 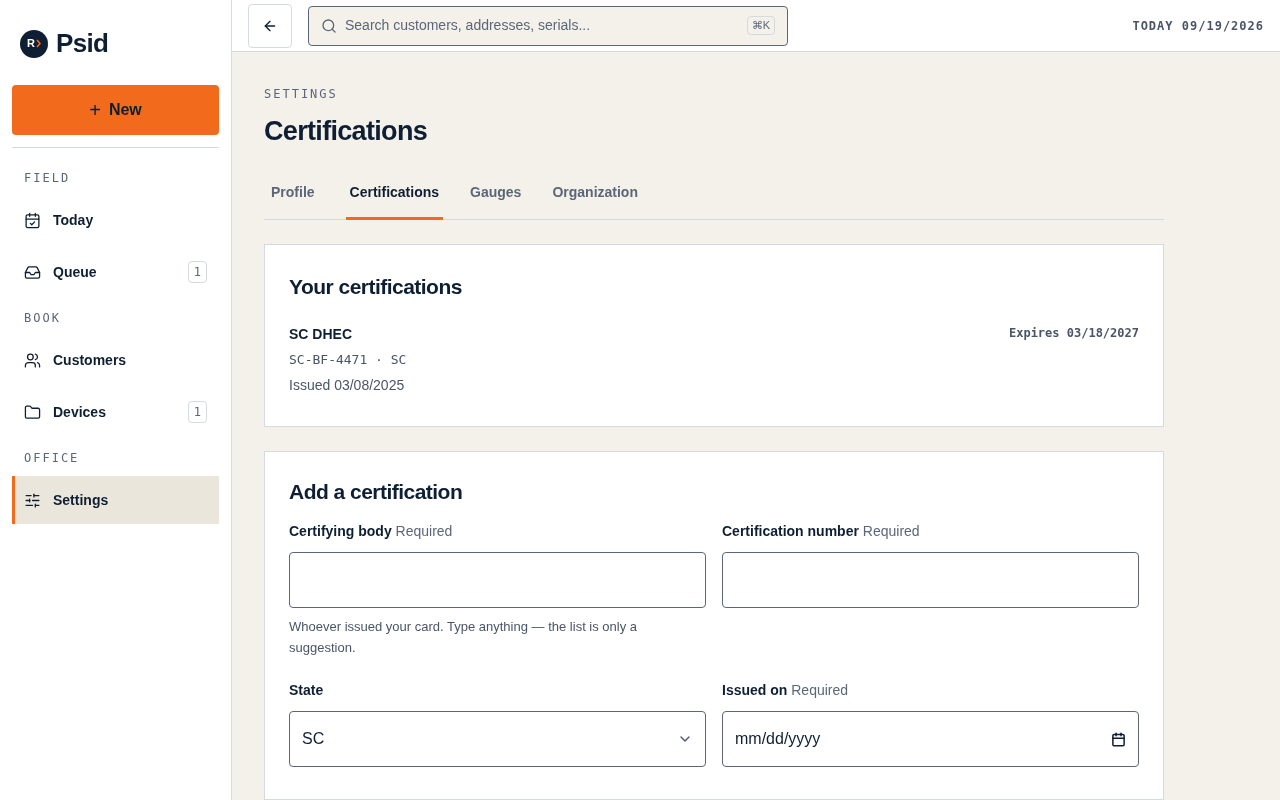 I want to click on new-button: + New, so click(x=115, y=110).